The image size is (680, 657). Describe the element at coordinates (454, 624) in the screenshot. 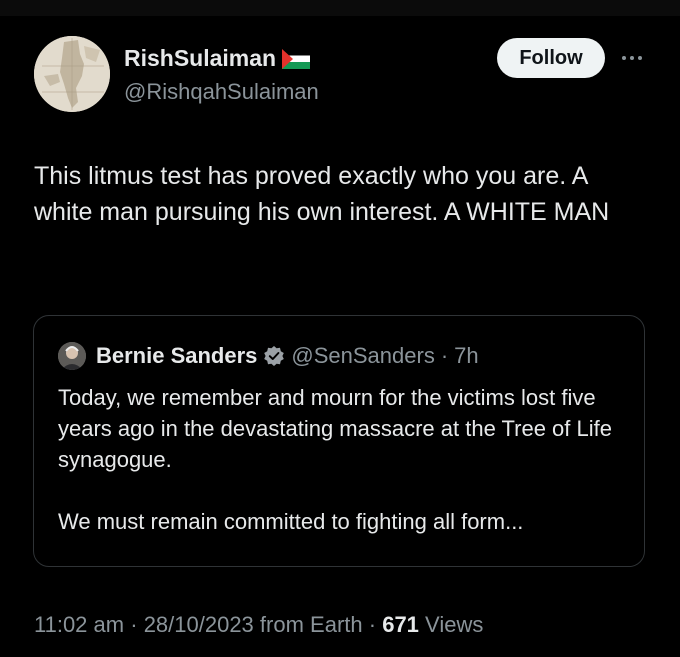

I see `views-label: Views` at that location.